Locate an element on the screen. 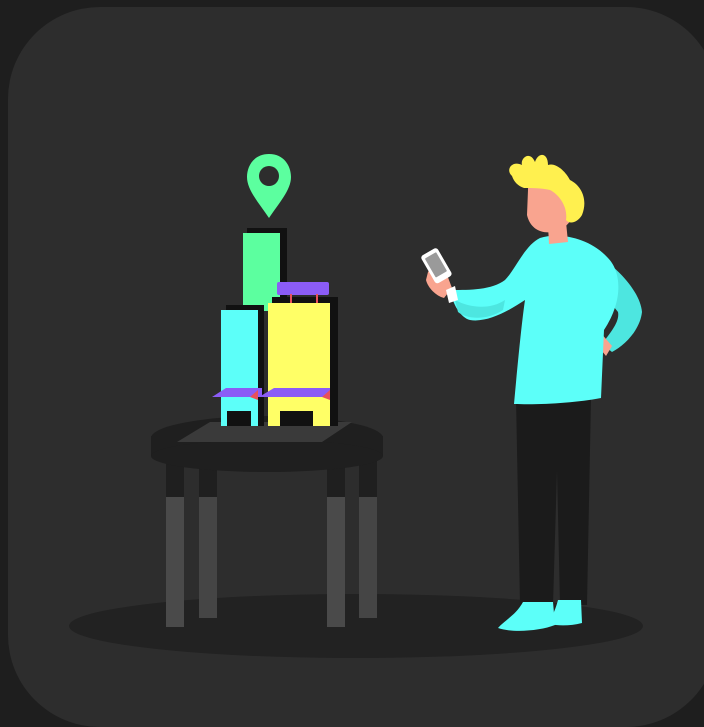 Image resolution: width=704 pixels, height=727 pixels. location-pin-icon is located at coordinates (269, 186).